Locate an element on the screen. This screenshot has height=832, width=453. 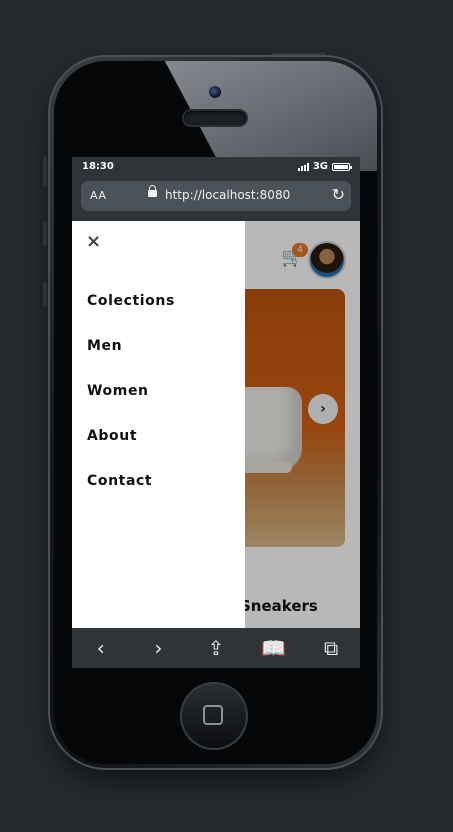
back-icon: ‹ is located at coordinates (101, 648).